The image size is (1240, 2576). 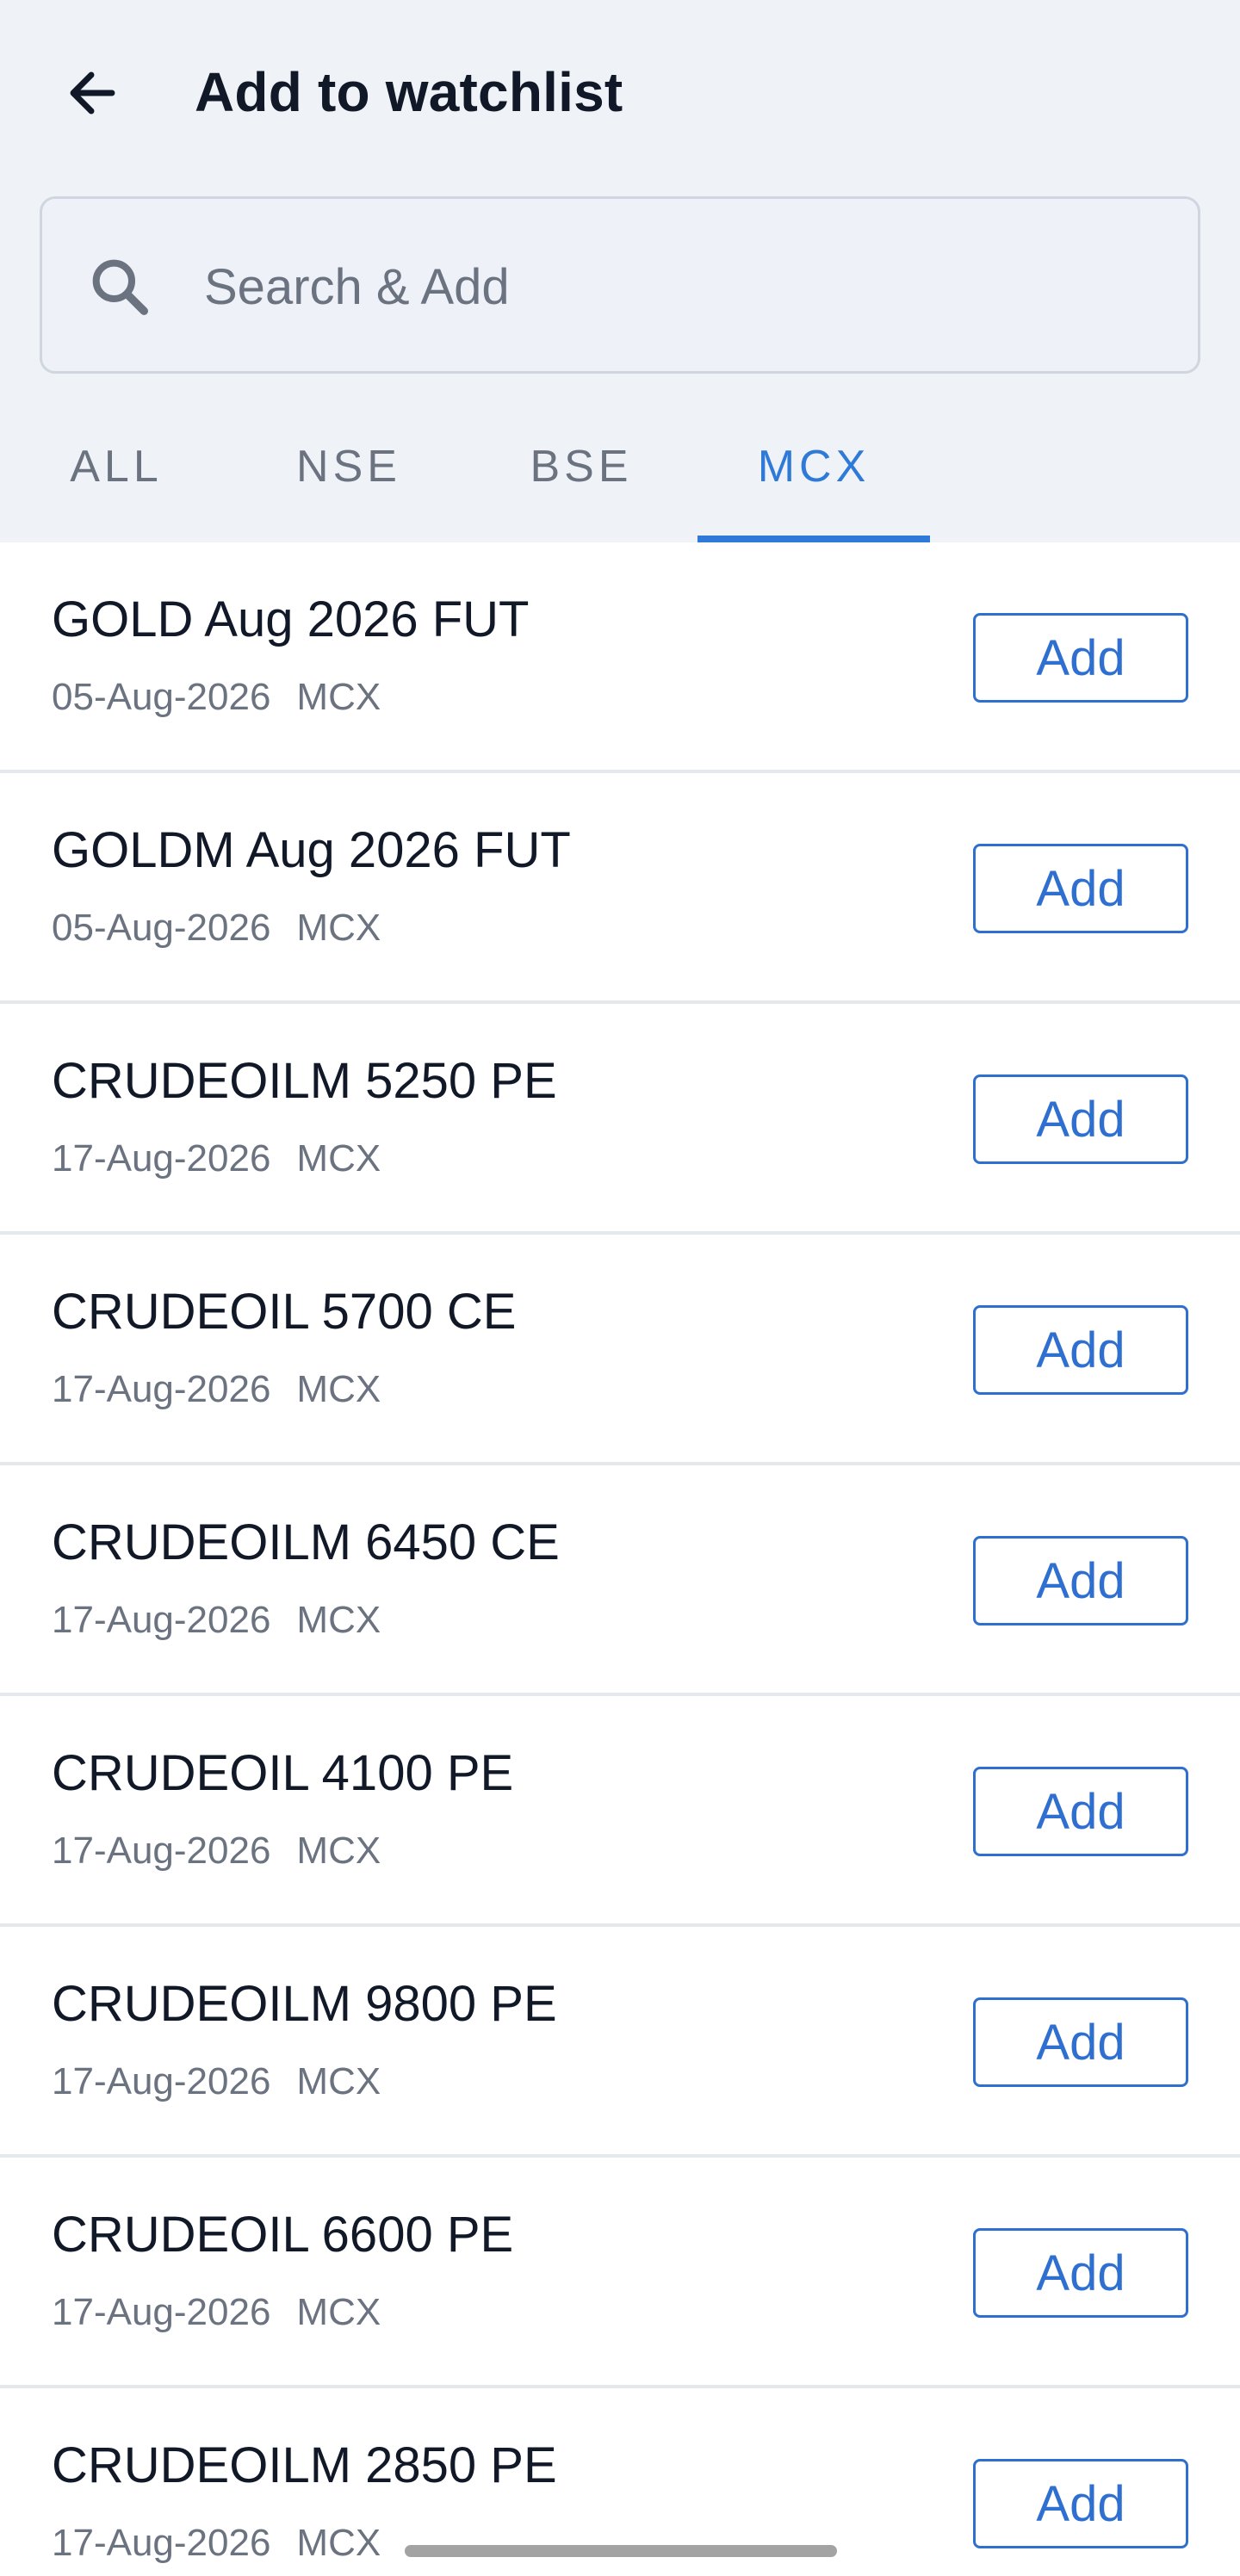 What do you see at coordinates (582, 467) in the screenshot?
I see `tab-bse-label: BSE` at bounding box center [582, 467].